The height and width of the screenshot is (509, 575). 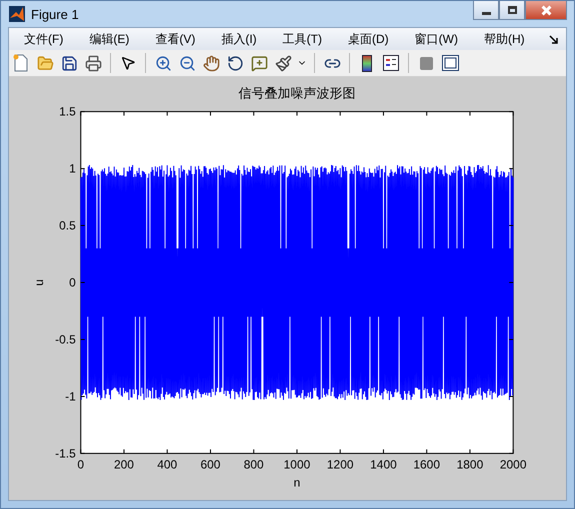 What do you see at coordinates (486, 10) in the screenshot?
I see `minimize-button` at bounding box center [486, 10].